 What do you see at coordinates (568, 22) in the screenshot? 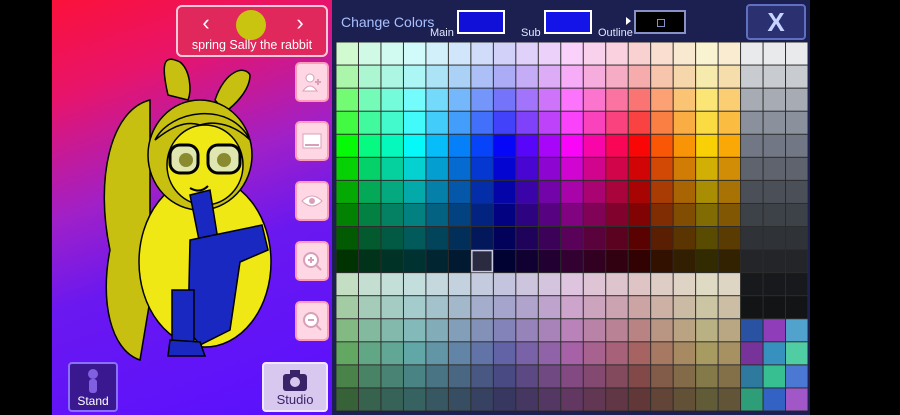
I see `sub-color-swatch` at bounding box center [568, 22].